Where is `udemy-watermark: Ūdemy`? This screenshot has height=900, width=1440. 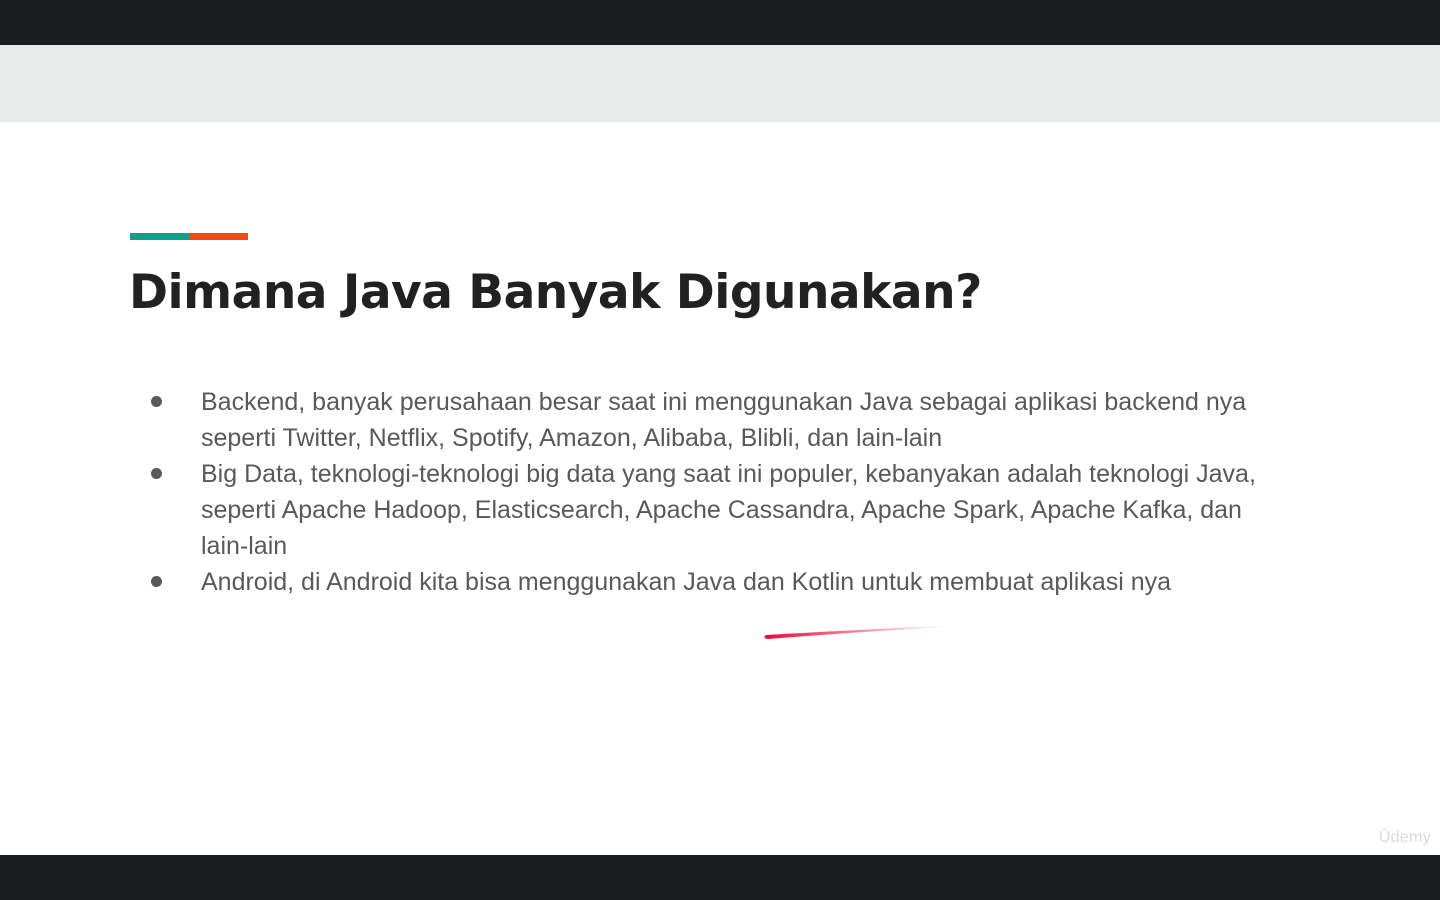 udemy-watermark: Ūdemy is located at coordinates (1404, 837).